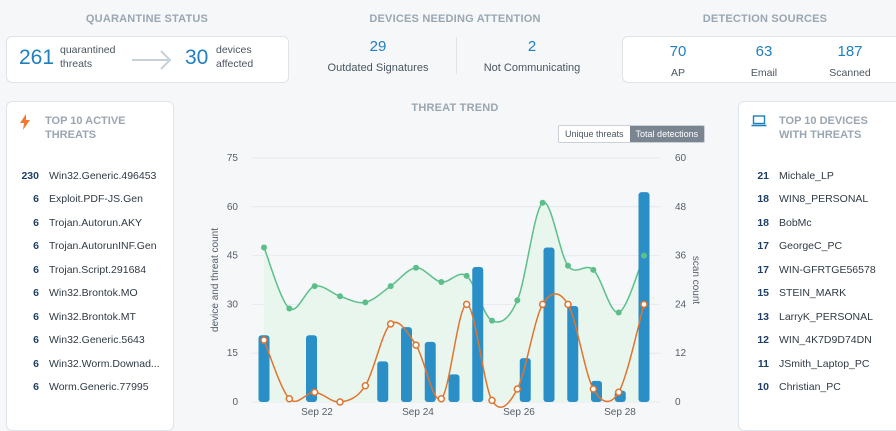  Describe the element at coordinates (765, 19) in the screenshot. I see `detection-sources-title: DETECTION SOURCES` at that location.